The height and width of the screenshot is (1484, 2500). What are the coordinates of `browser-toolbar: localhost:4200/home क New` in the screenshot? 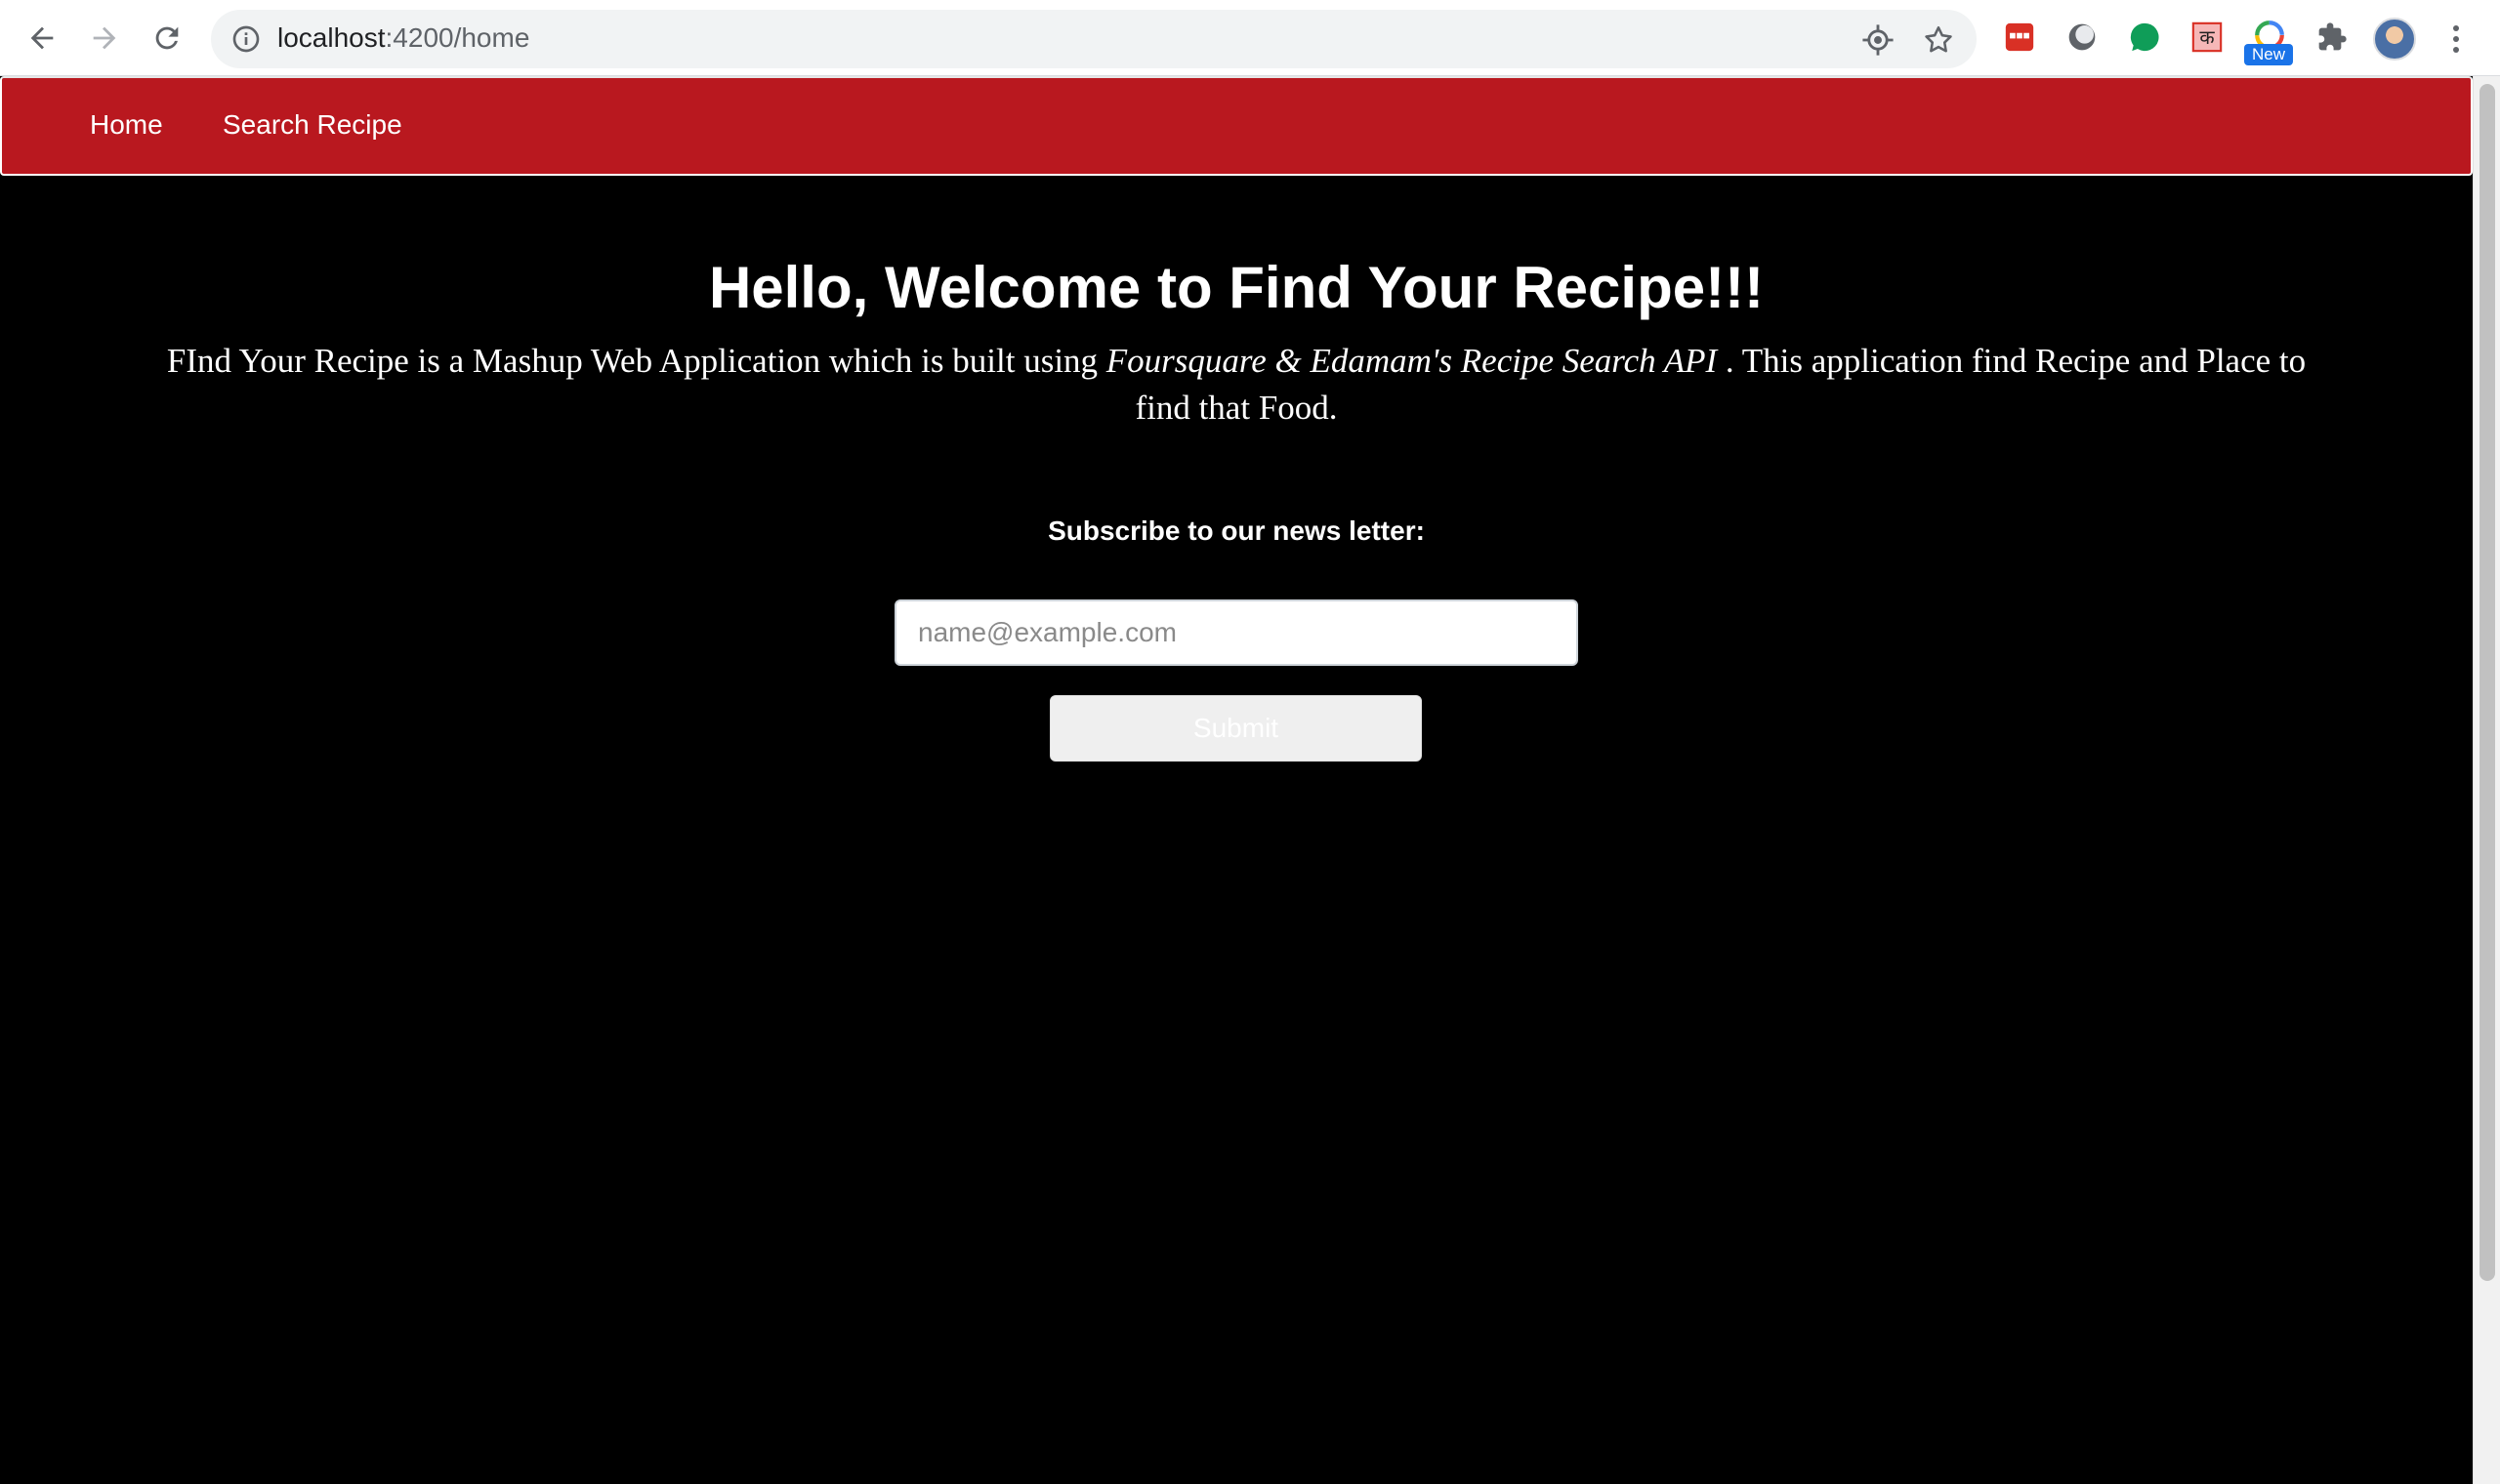 It's located at (1250, 38).